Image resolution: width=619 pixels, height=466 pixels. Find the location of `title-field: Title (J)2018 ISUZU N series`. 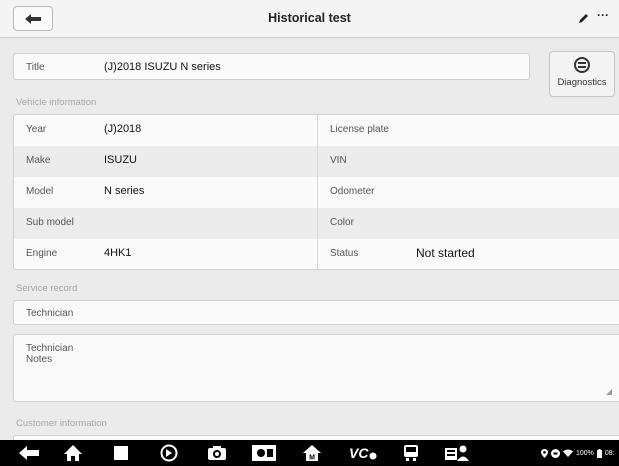

title-field: Title (J)2018 ISUZU N series is located at coordinates (271, 66).